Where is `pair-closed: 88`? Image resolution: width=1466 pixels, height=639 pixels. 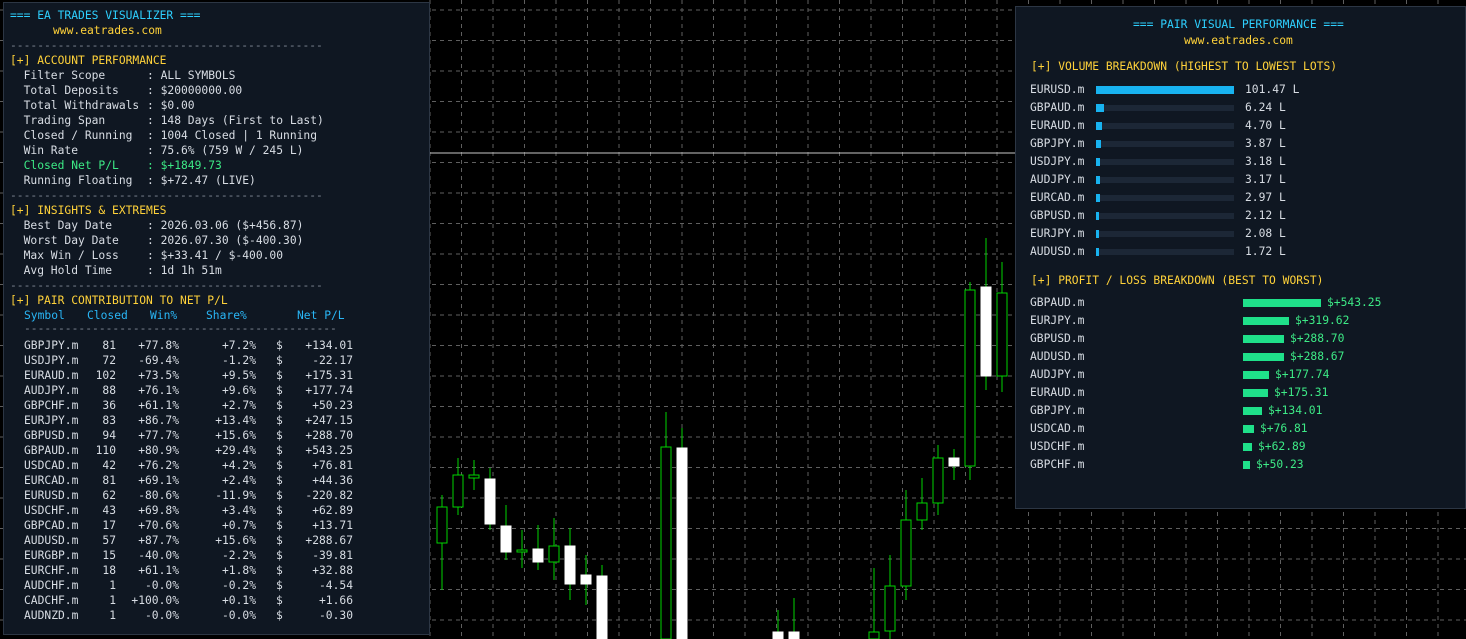 pair-closed: 88 is located at coordinates (109, 390).